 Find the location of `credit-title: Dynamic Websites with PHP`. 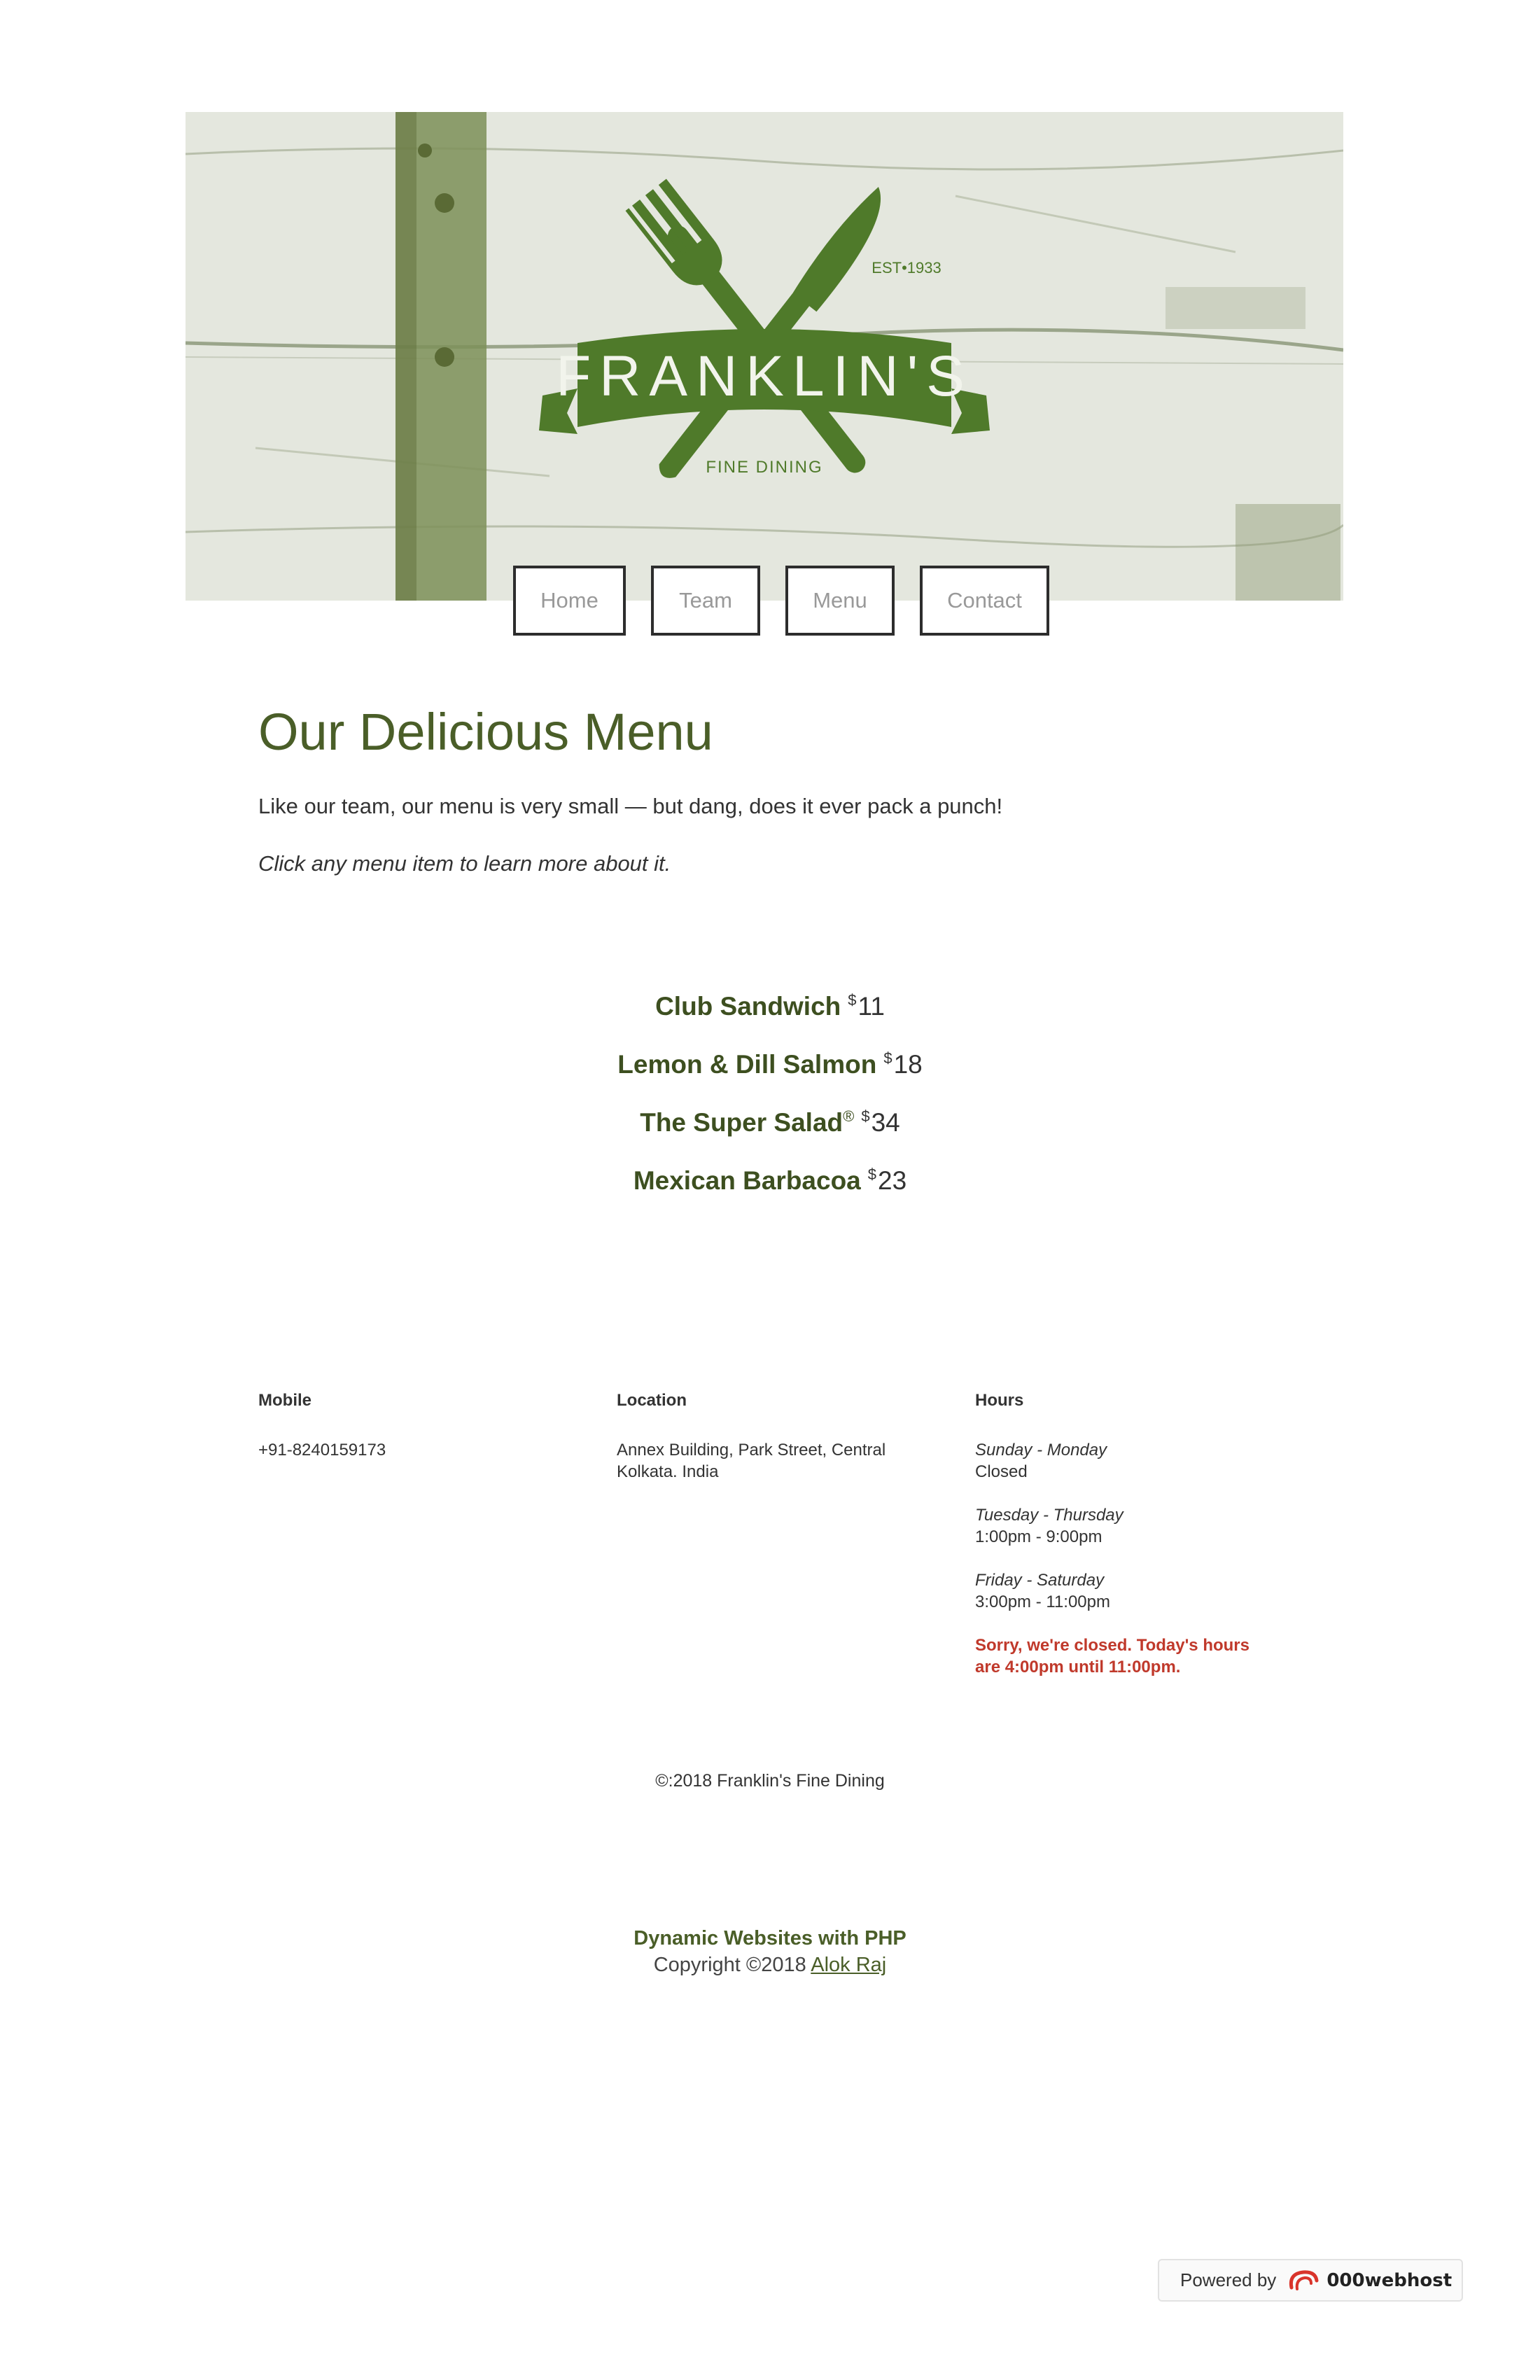

credit-title: Dynamic Websites with PHP is located at coordinates (770, 1938).